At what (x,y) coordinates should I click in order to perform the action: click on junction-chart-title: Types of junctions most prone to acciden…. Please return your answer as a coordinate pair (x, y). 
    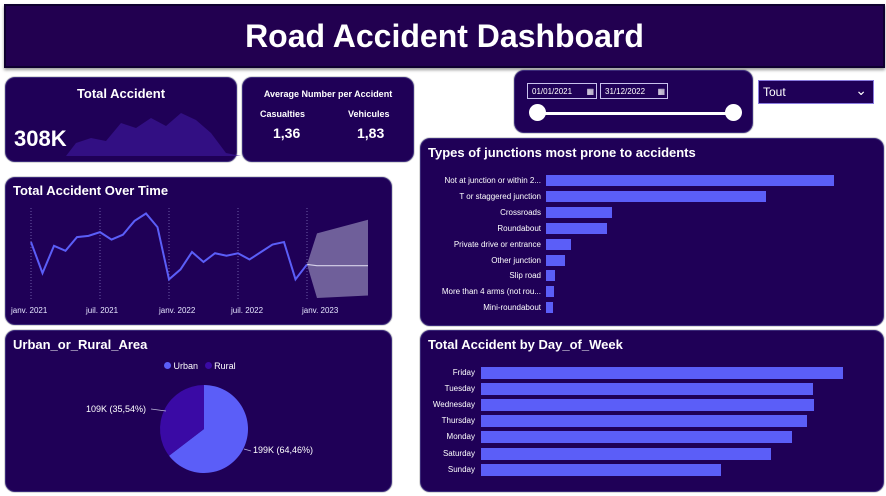
    Looking at the image, I should click on (562, 152).